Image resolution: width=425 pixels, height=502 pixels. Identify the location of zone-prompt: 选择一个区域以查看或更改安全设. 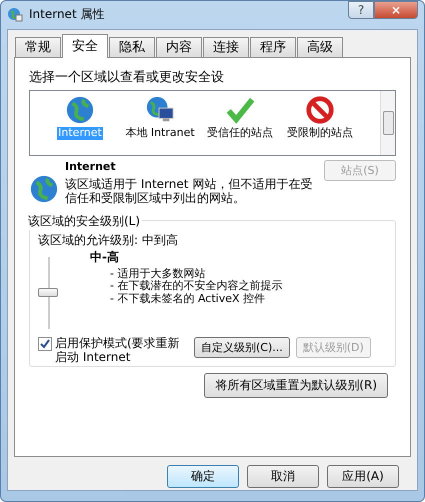
(127, 77).